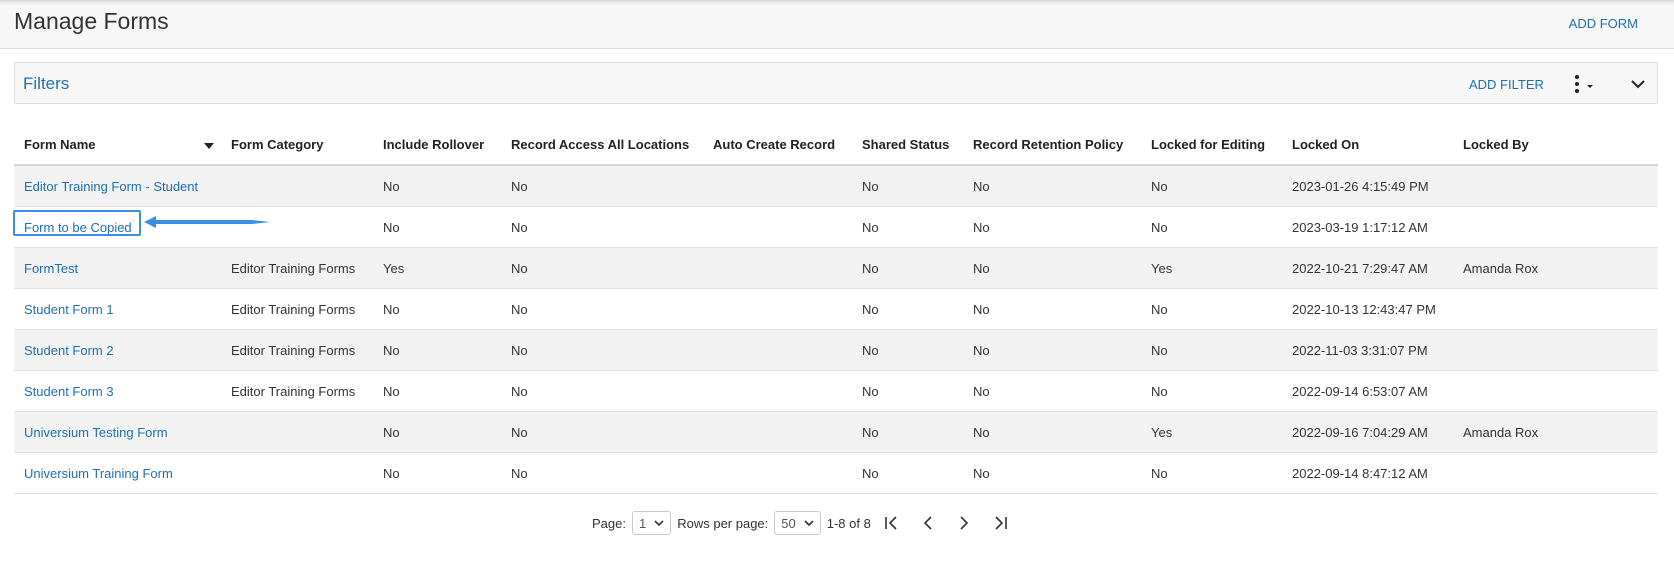 The image size is (1674, 562). I want to click on cell-form-name: Universium Testing Form, so click(117, 432).